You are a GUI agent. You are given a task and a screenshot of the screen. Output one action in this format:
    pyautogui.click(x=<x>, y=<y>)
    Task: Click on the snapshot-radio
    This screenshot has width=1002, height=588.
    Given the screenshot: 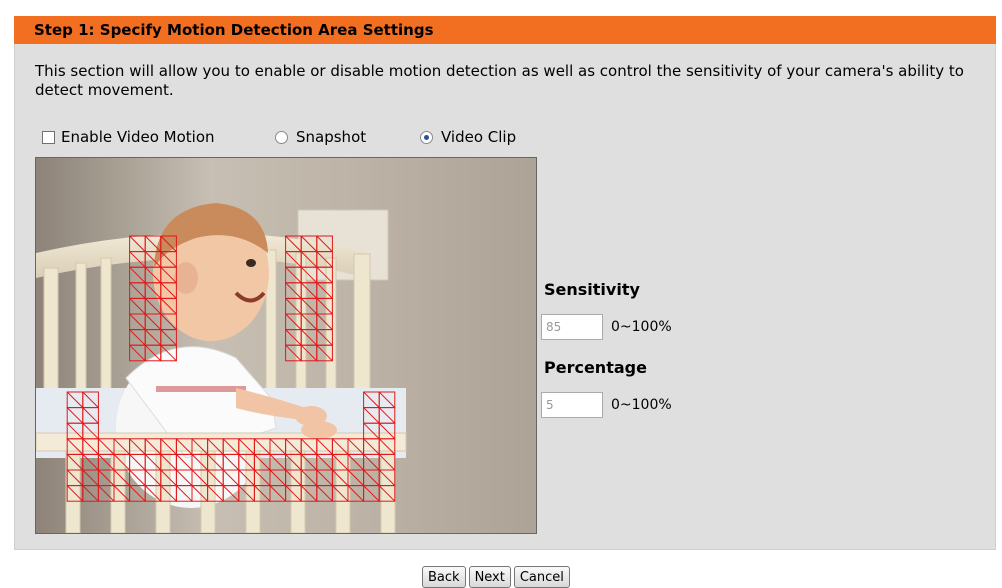 What is the action you would take?
    pyautogui.click(x=281, y=137)
    